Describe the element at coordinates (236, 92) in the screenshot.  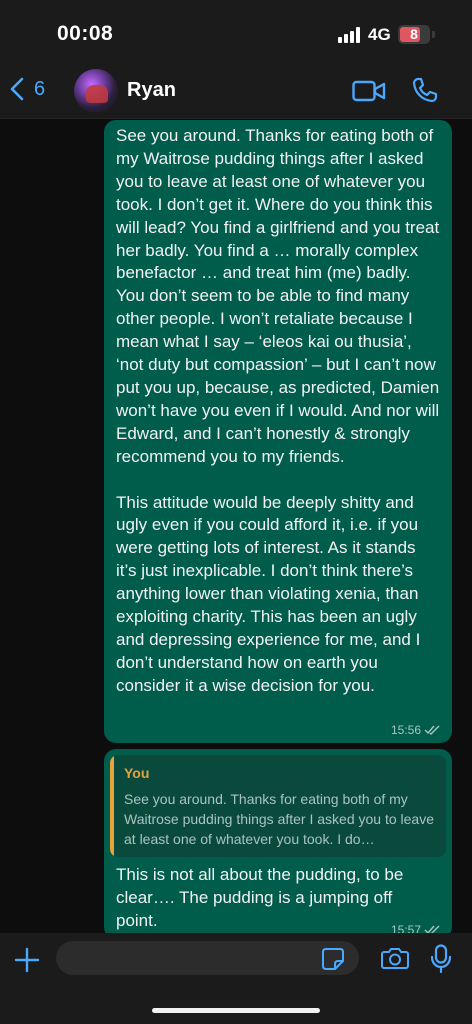
I see `chat-header: 6 Ryan` at that location.